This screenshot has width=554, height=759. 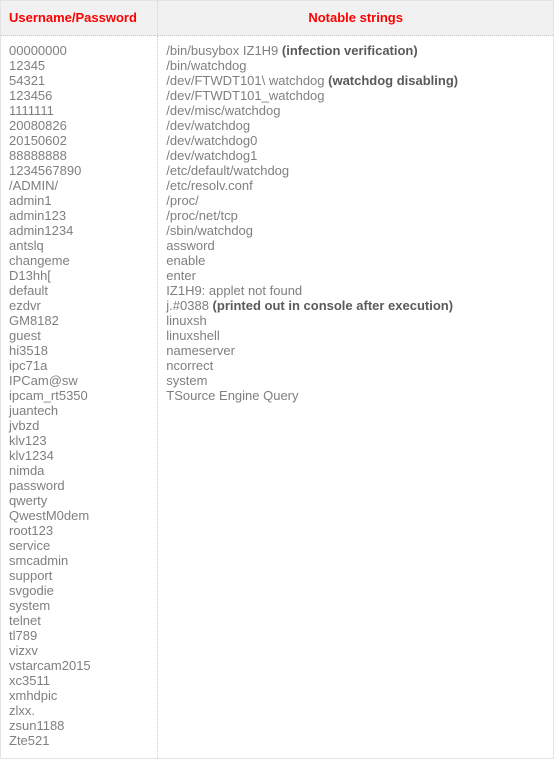 I want to click on table-header-row: Username/Password Notable strings, so click(x=277, y=18).